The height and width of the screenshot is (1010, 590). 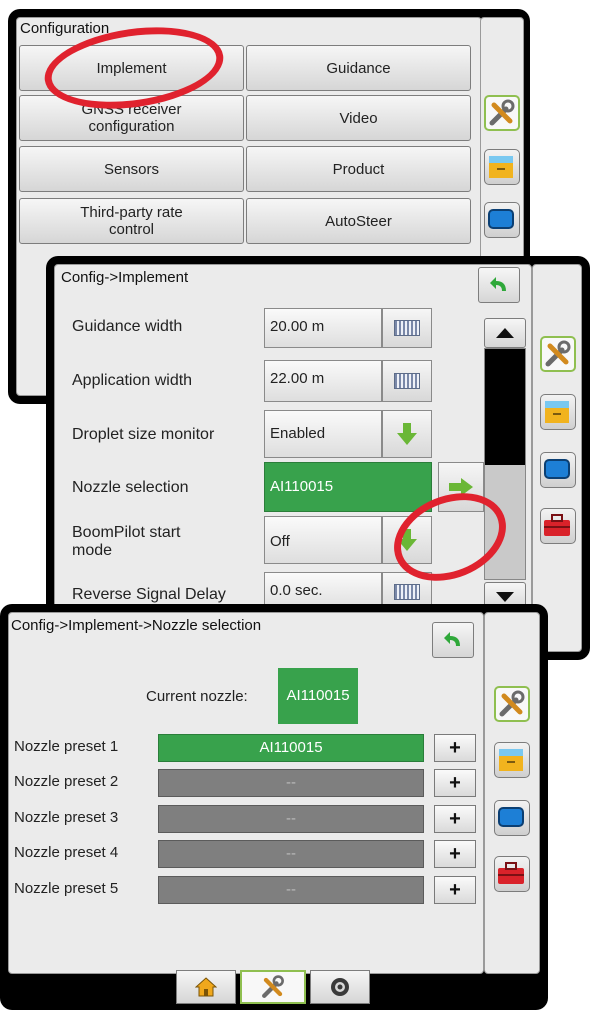 I want to click on nozzle-preset-2-value: --, so click(x=291, y=783).